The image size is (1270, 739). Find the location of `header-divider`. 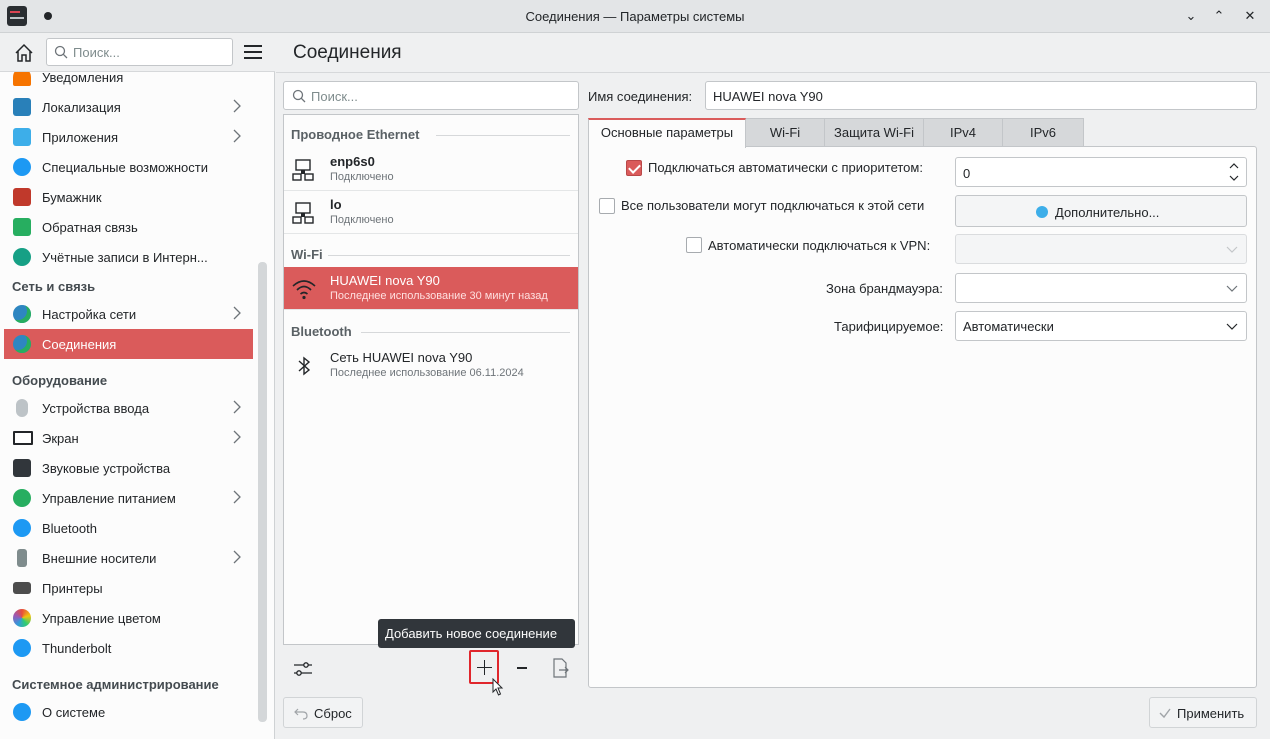

header-divider is located at coordinates (773, 72).